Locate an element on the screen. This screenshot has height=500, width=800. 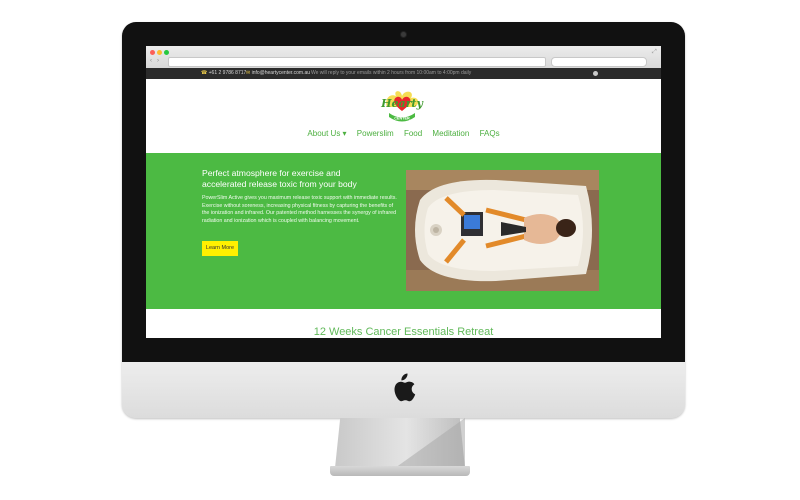
apple-logo-icon is located at coordinates (405, 387).